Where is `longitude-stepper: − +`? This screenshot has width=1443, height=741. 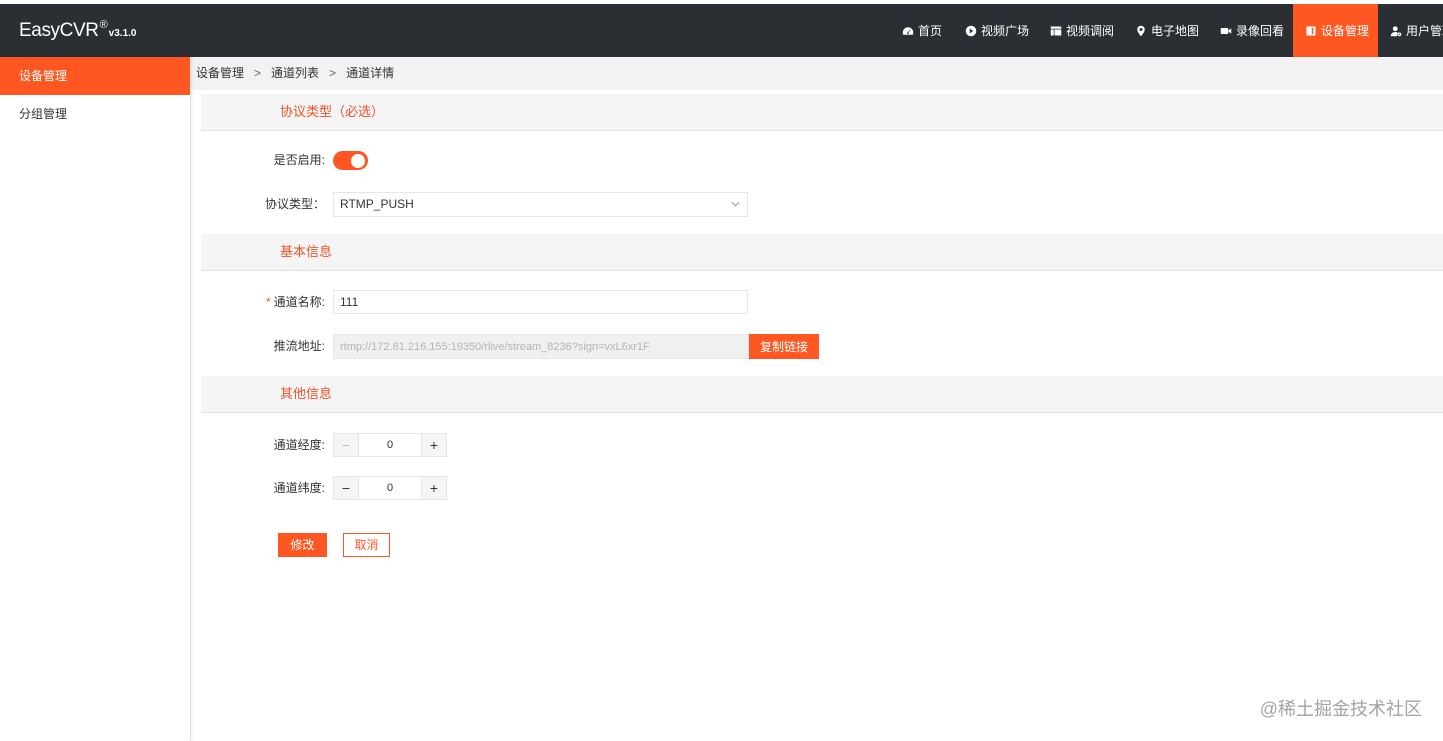
longitude-stepper: − + is located at coordinates (390, 445).